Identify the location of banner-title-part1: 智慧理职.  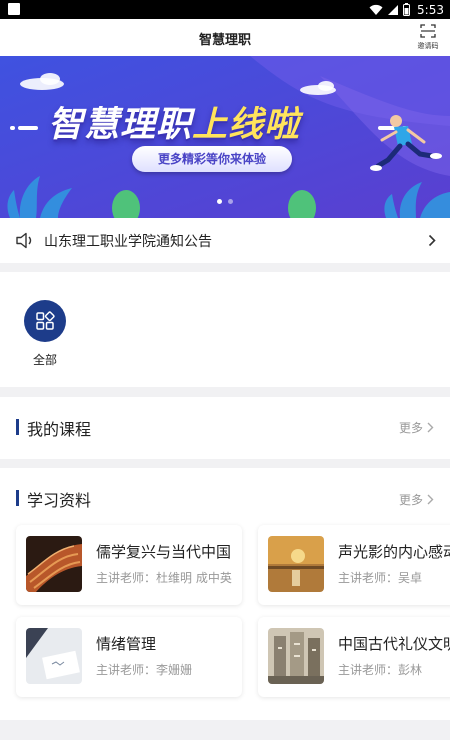
(120, 125).